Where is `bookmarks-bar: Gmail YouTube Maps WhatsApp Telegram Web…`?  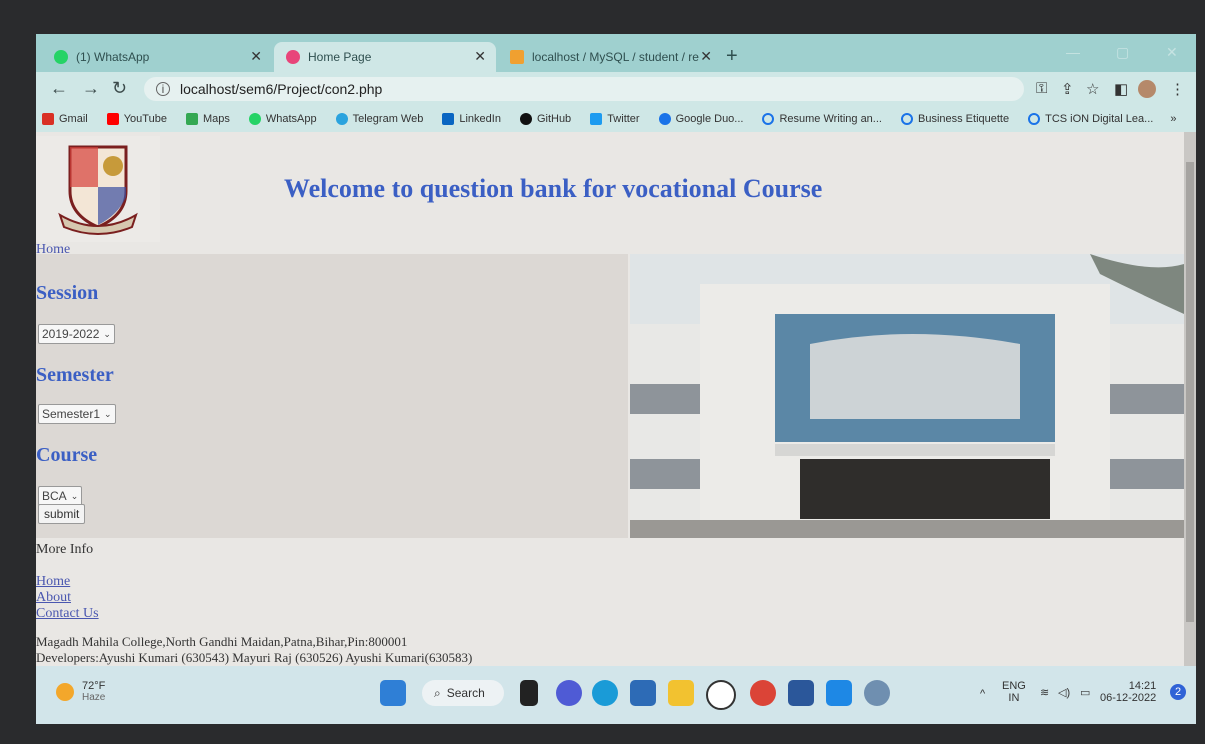 bookmarks-bar: Gmail YouTube Maps WhatsApp Telegram Web… is located at coordinates (616, 119).